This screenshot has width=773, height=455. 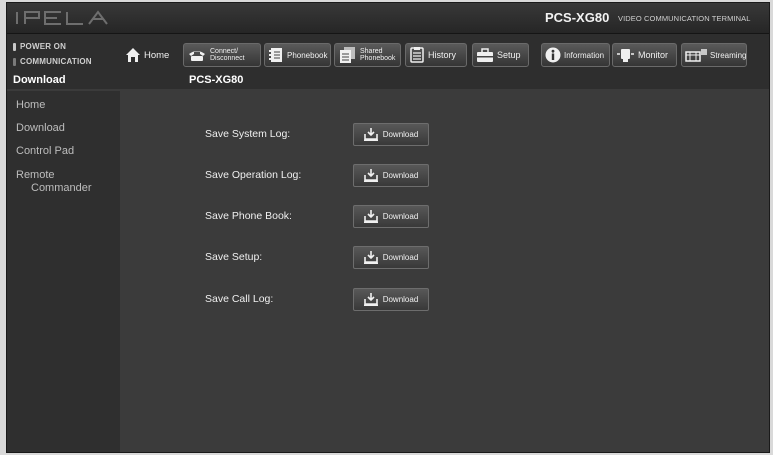 I want to click on page-model-label: PCS-XG80, so click(x=216, y=80).